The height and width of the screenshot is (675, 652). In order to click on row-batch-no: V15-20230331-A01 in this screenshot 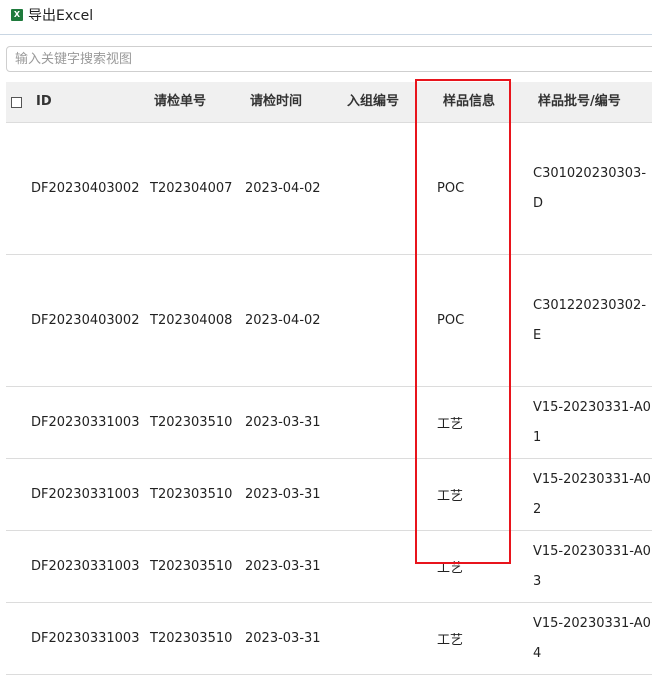, I will do `click(592, 422)`.